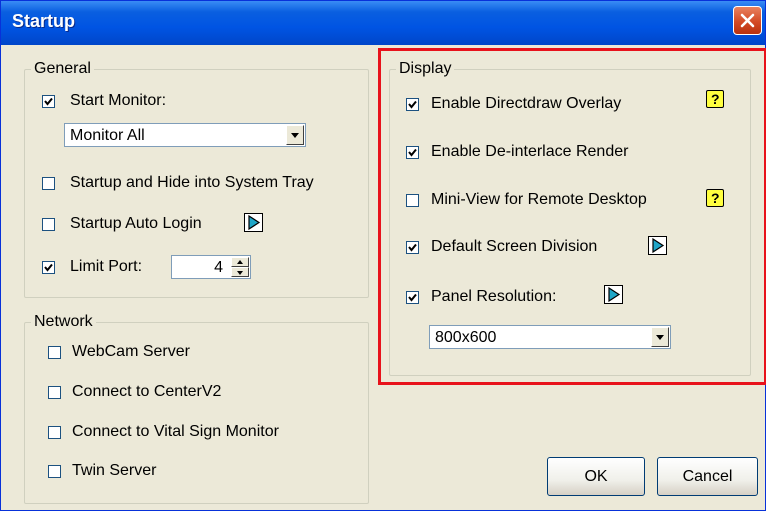 The height and width of the screenshot is (511, 766). Describe the element at coordinates (43, 21) in the screenshot. I see `window-title: Startup` at that location.